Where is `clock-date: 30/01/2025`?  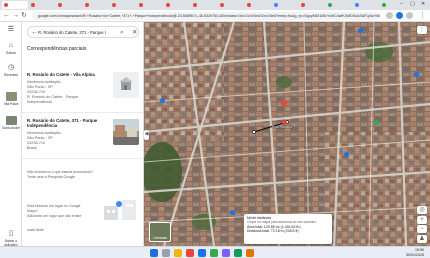
clock-date: 30/01/2025 is located at coordinates (415, 255).